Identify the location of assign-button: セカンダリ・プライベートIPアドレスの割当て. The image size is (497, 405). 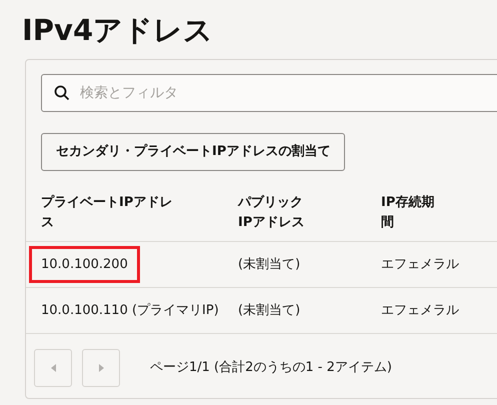
(193, 152).